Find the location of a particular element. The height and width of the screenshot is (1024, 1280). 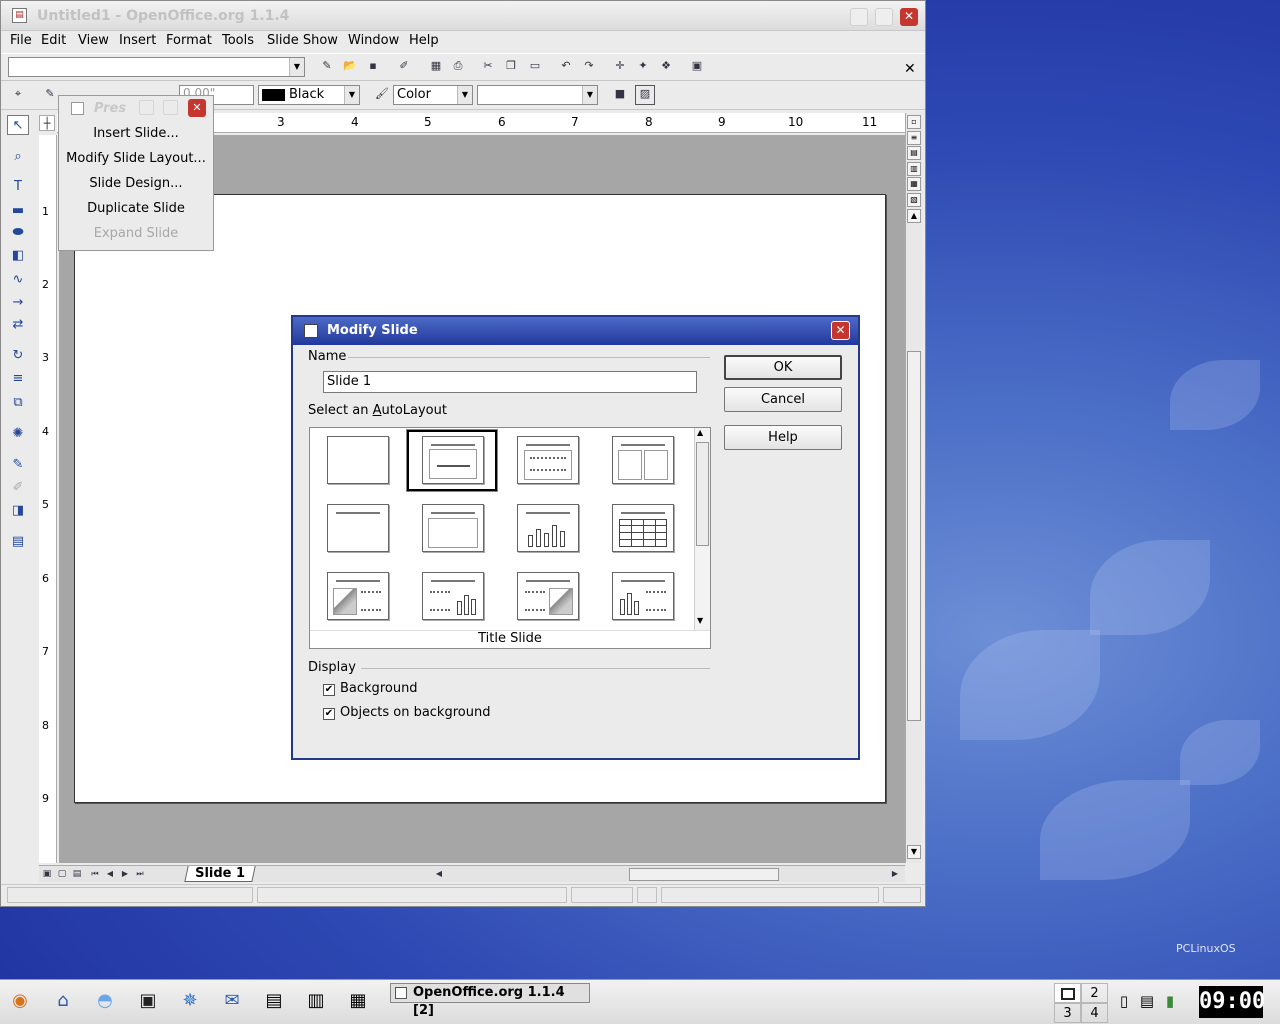

background-label: Background is located at coordinates (379, 688).